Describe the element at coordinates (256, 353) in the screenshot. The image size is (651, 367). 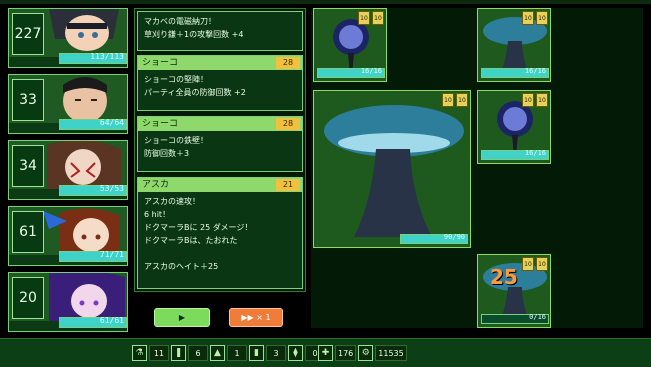
I see `battery-icon: ▮` at that location.